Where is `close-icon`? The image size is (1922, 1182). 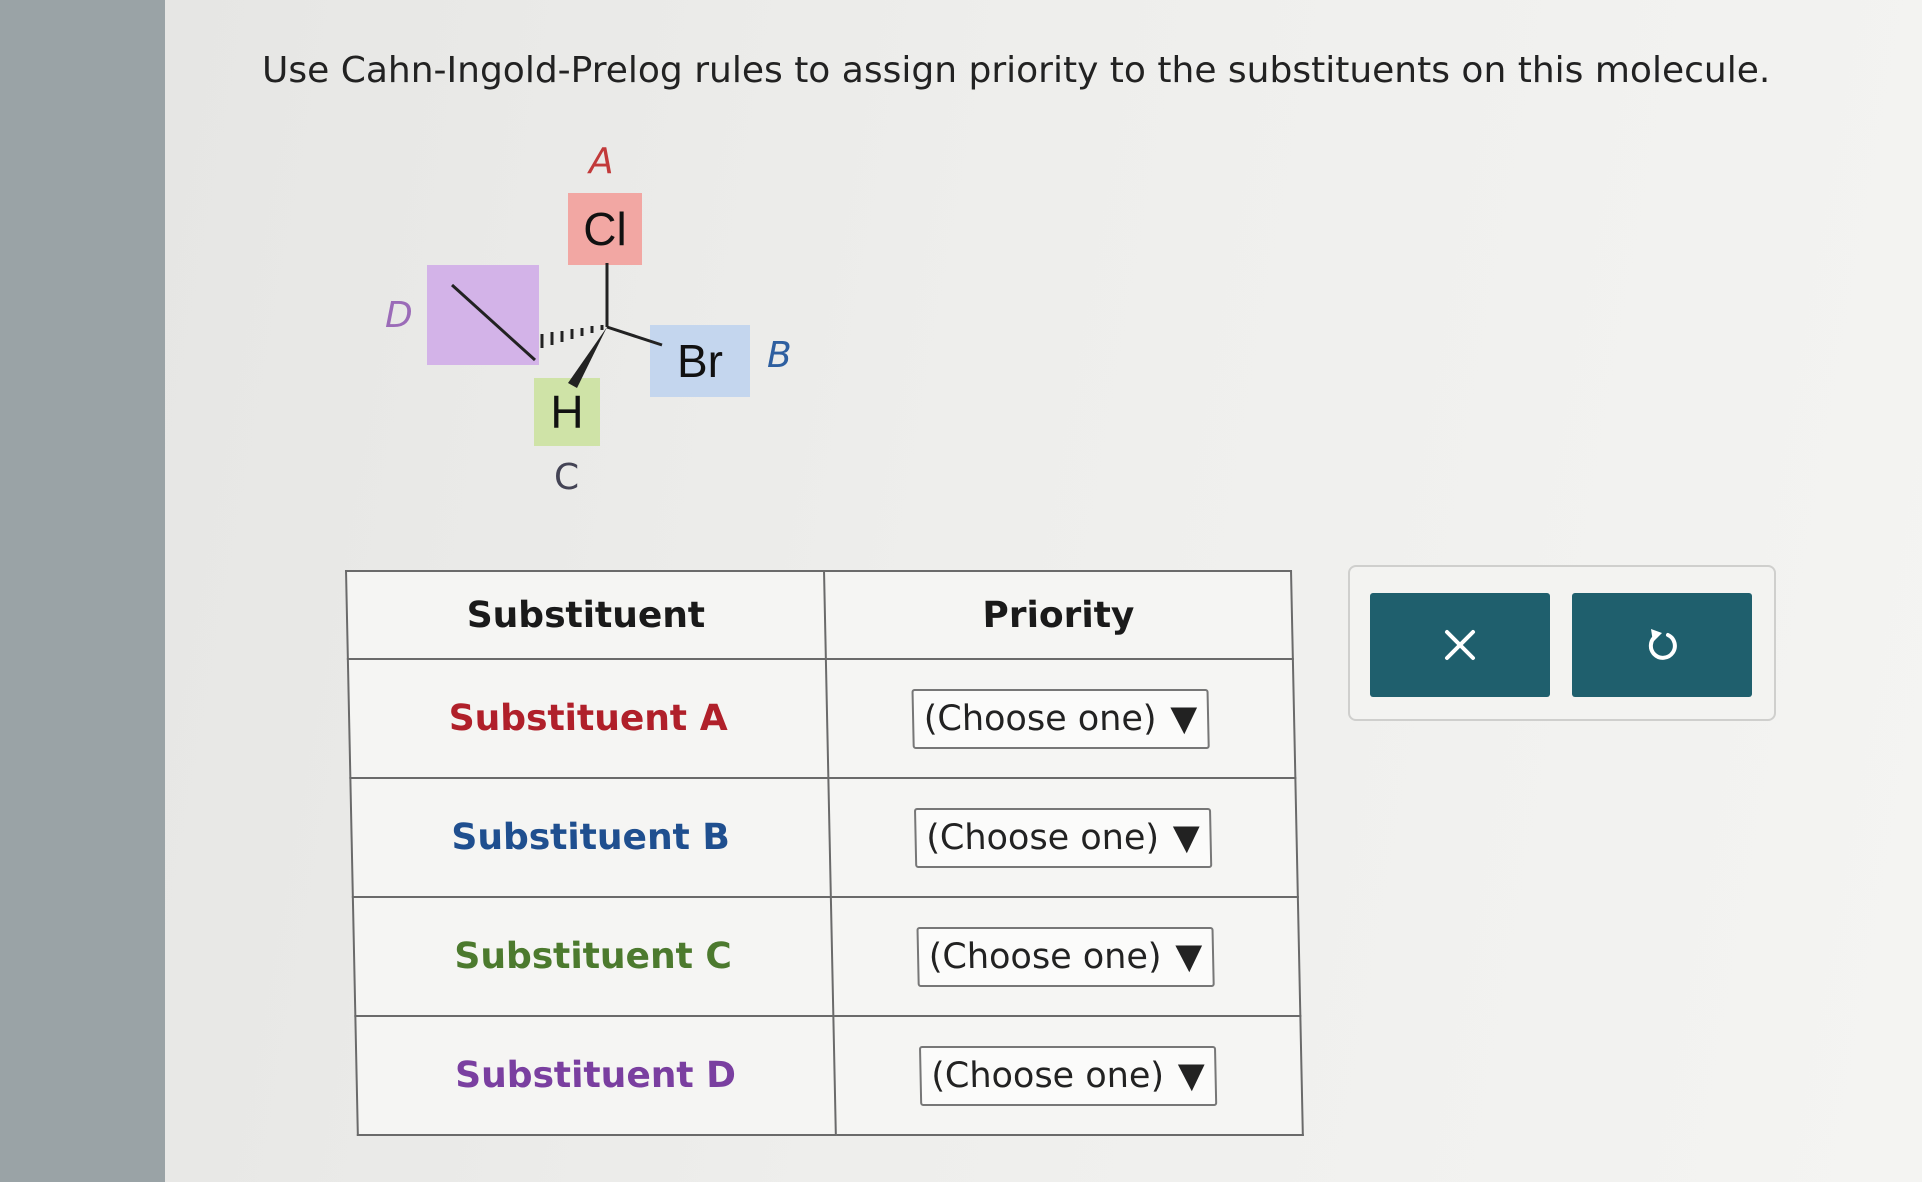 close-icon is located at coordinates (1460, 645).